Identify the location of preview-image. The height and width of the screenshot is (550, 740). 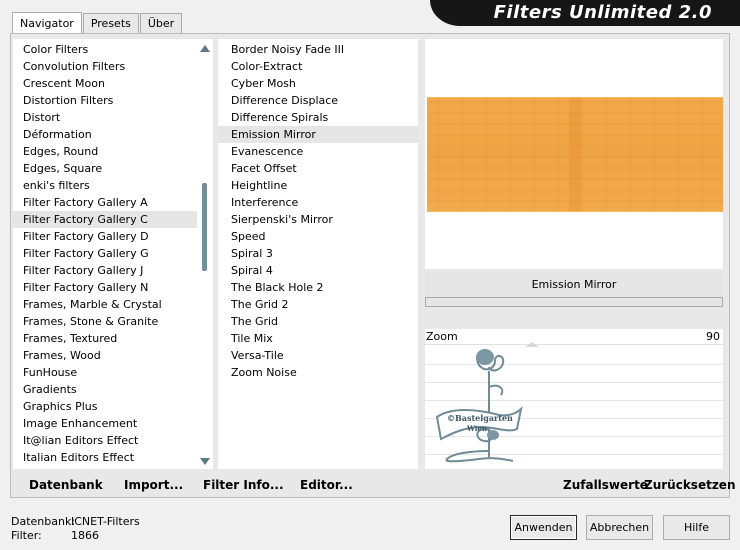
(575, 154).